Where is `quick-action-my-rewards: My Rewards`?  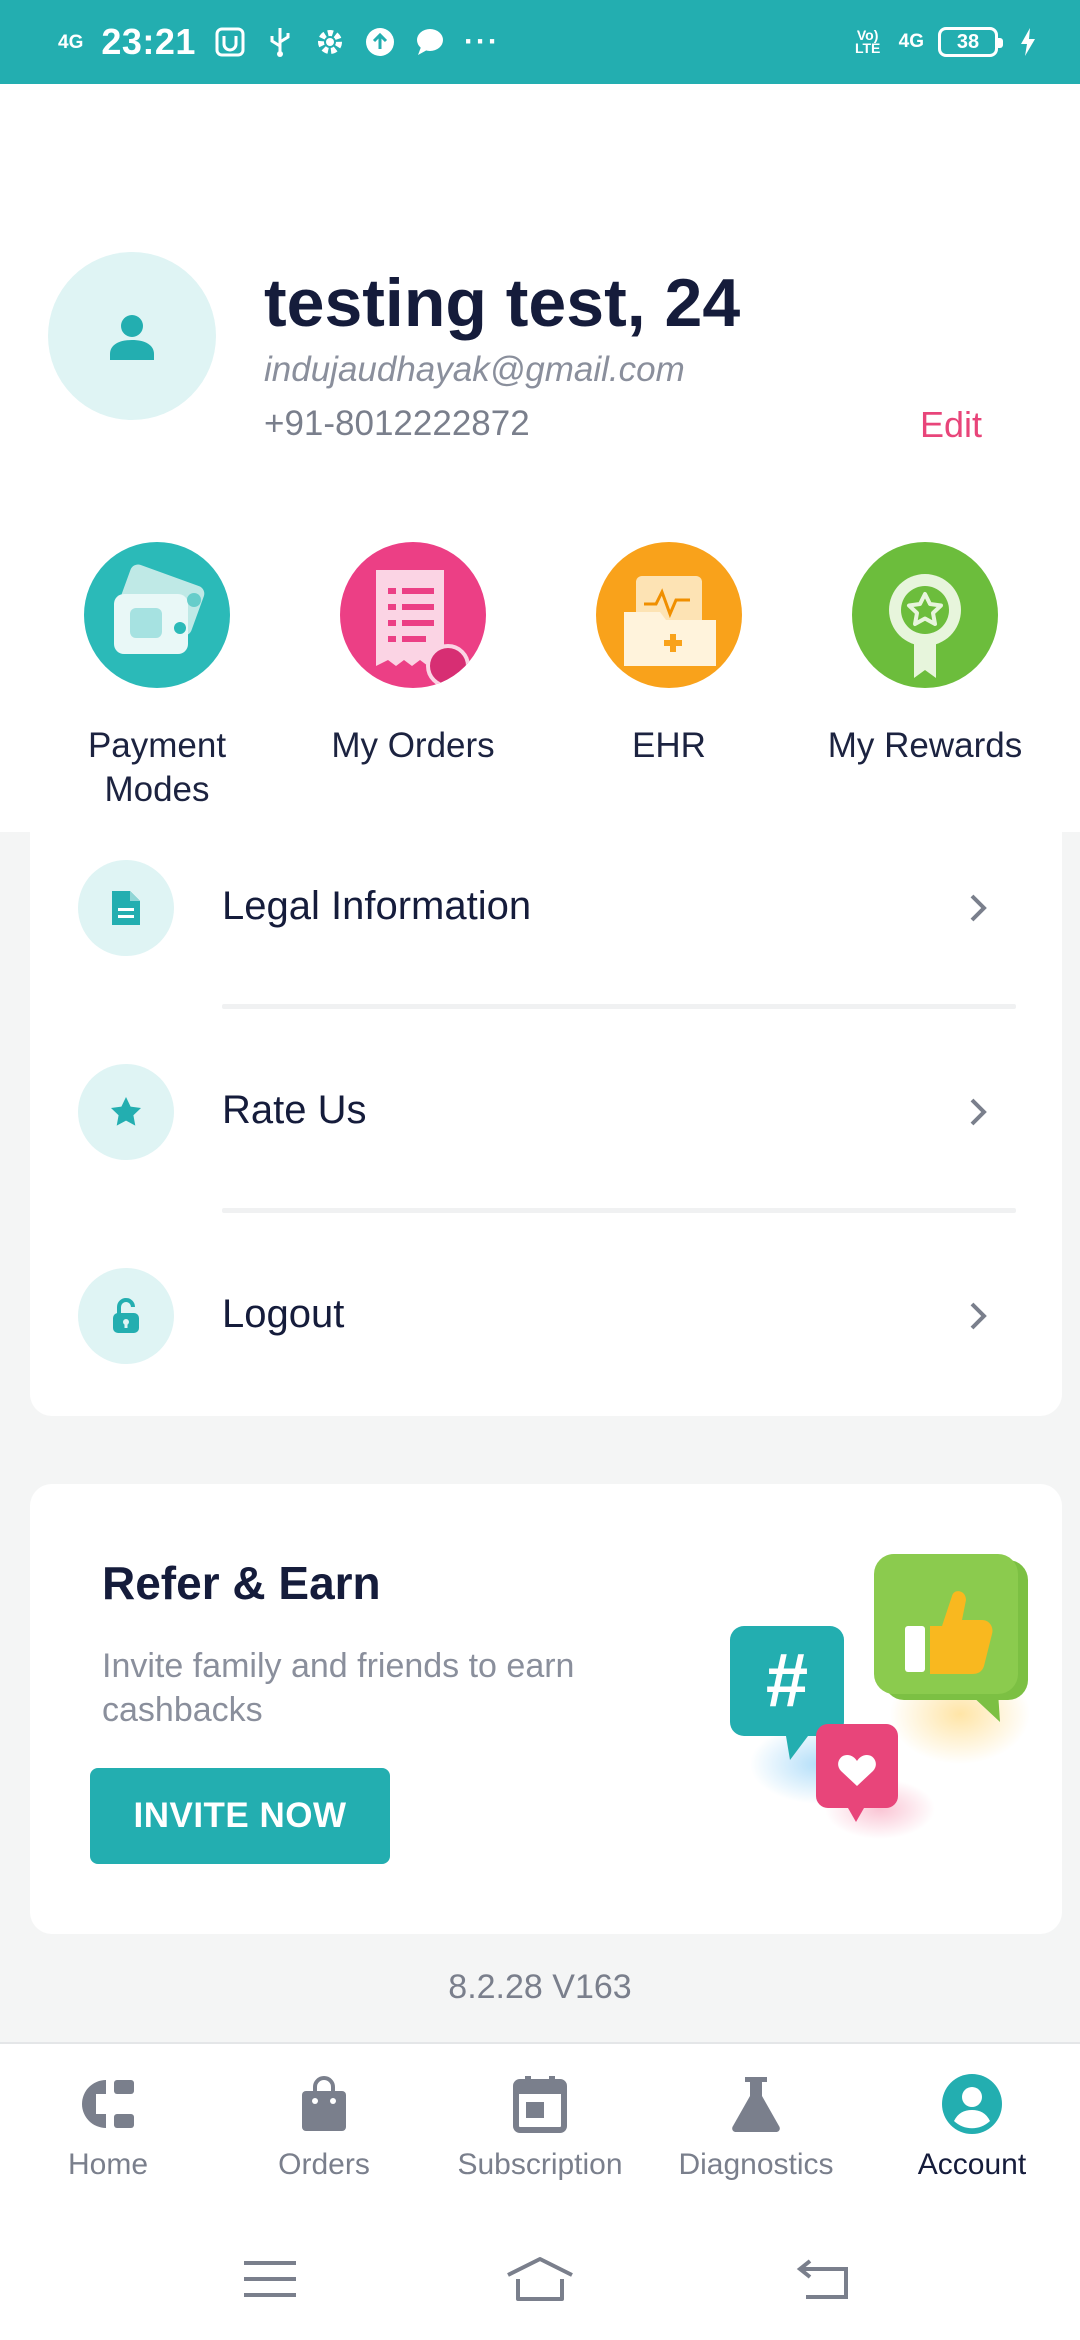
quick-action-my-rewards: My Rewards is located at coordinates (925, 655).